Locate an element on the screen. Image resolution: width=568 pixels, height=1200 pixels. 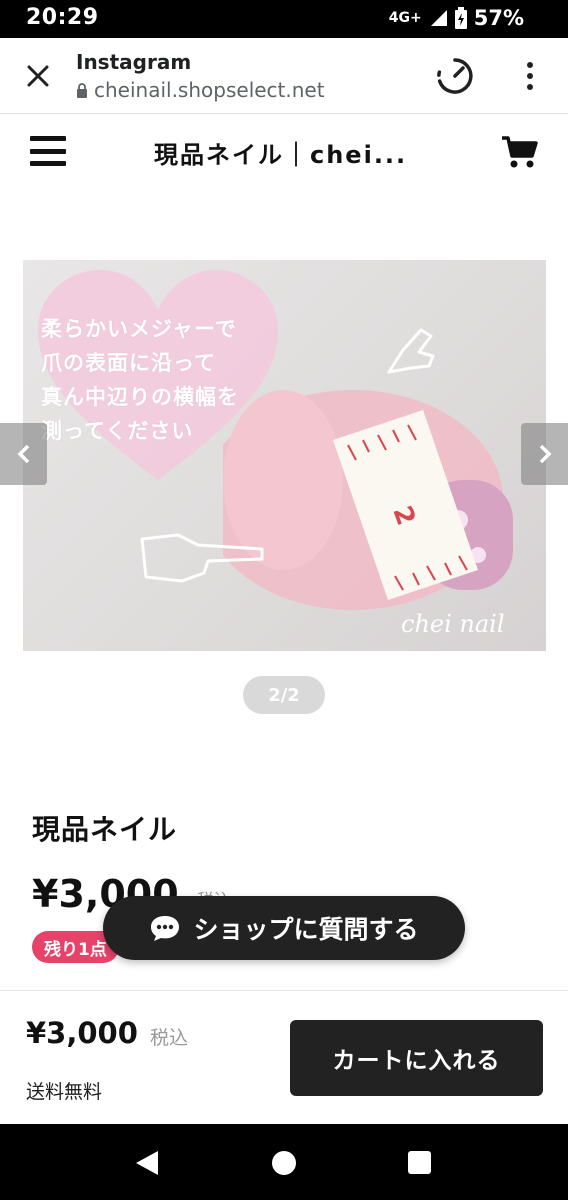
more-options-button is located at coordinates (530, 76).